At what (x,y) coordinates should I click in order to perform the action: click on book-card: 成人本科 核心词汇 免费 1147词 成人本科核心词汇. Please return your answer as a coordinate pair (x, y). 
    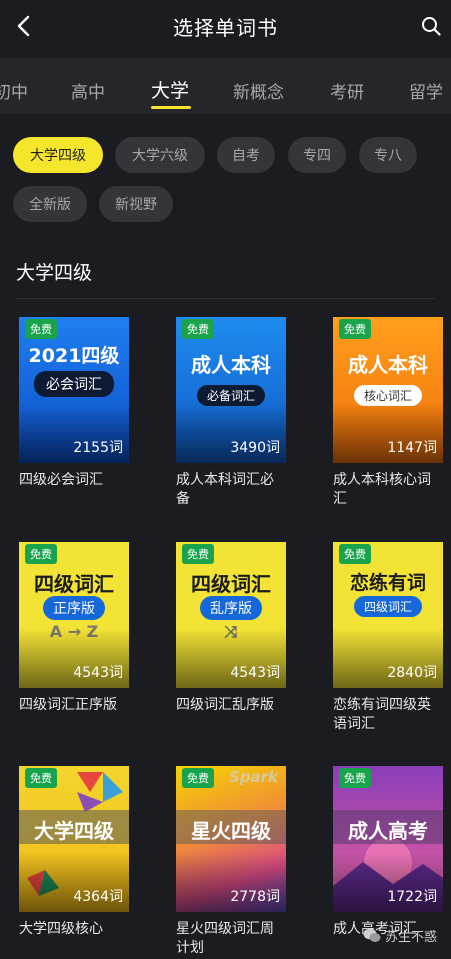
    Looking at the image, I should click on (388, 413).